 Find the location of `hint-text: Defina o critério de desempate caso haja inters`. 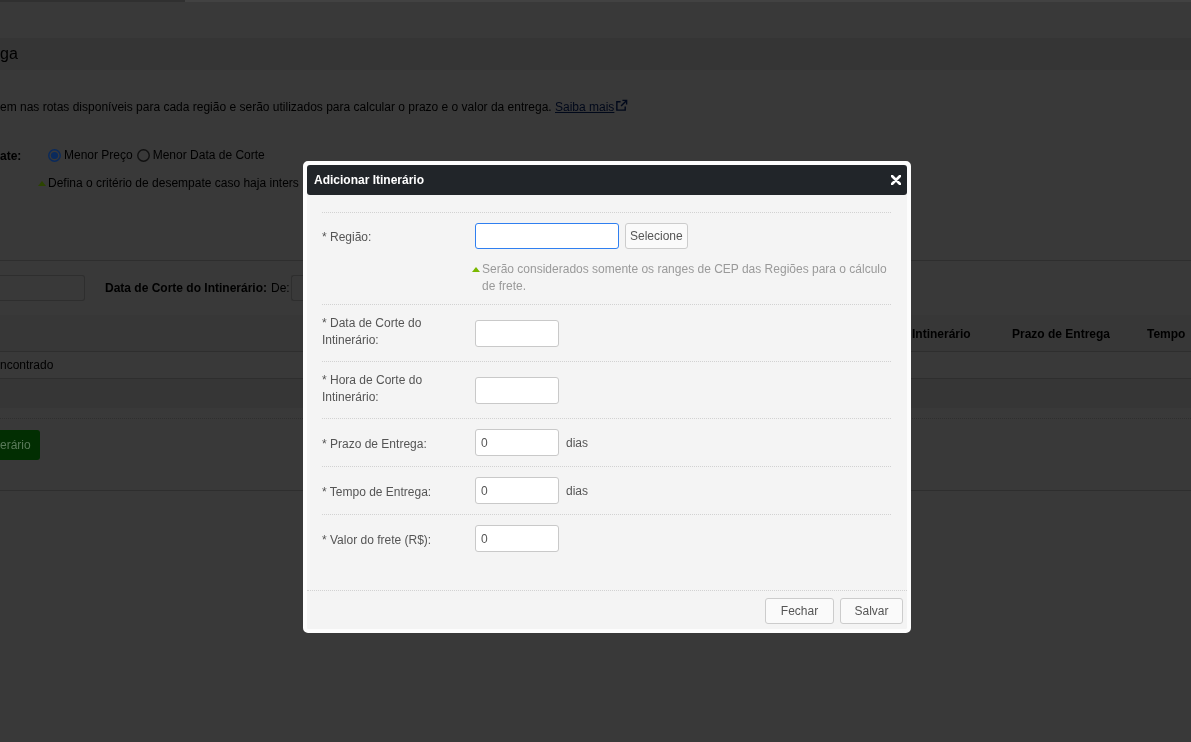

hint-text: Defina o critério de desempate caso haja inters is located at coordinates (173, 183).